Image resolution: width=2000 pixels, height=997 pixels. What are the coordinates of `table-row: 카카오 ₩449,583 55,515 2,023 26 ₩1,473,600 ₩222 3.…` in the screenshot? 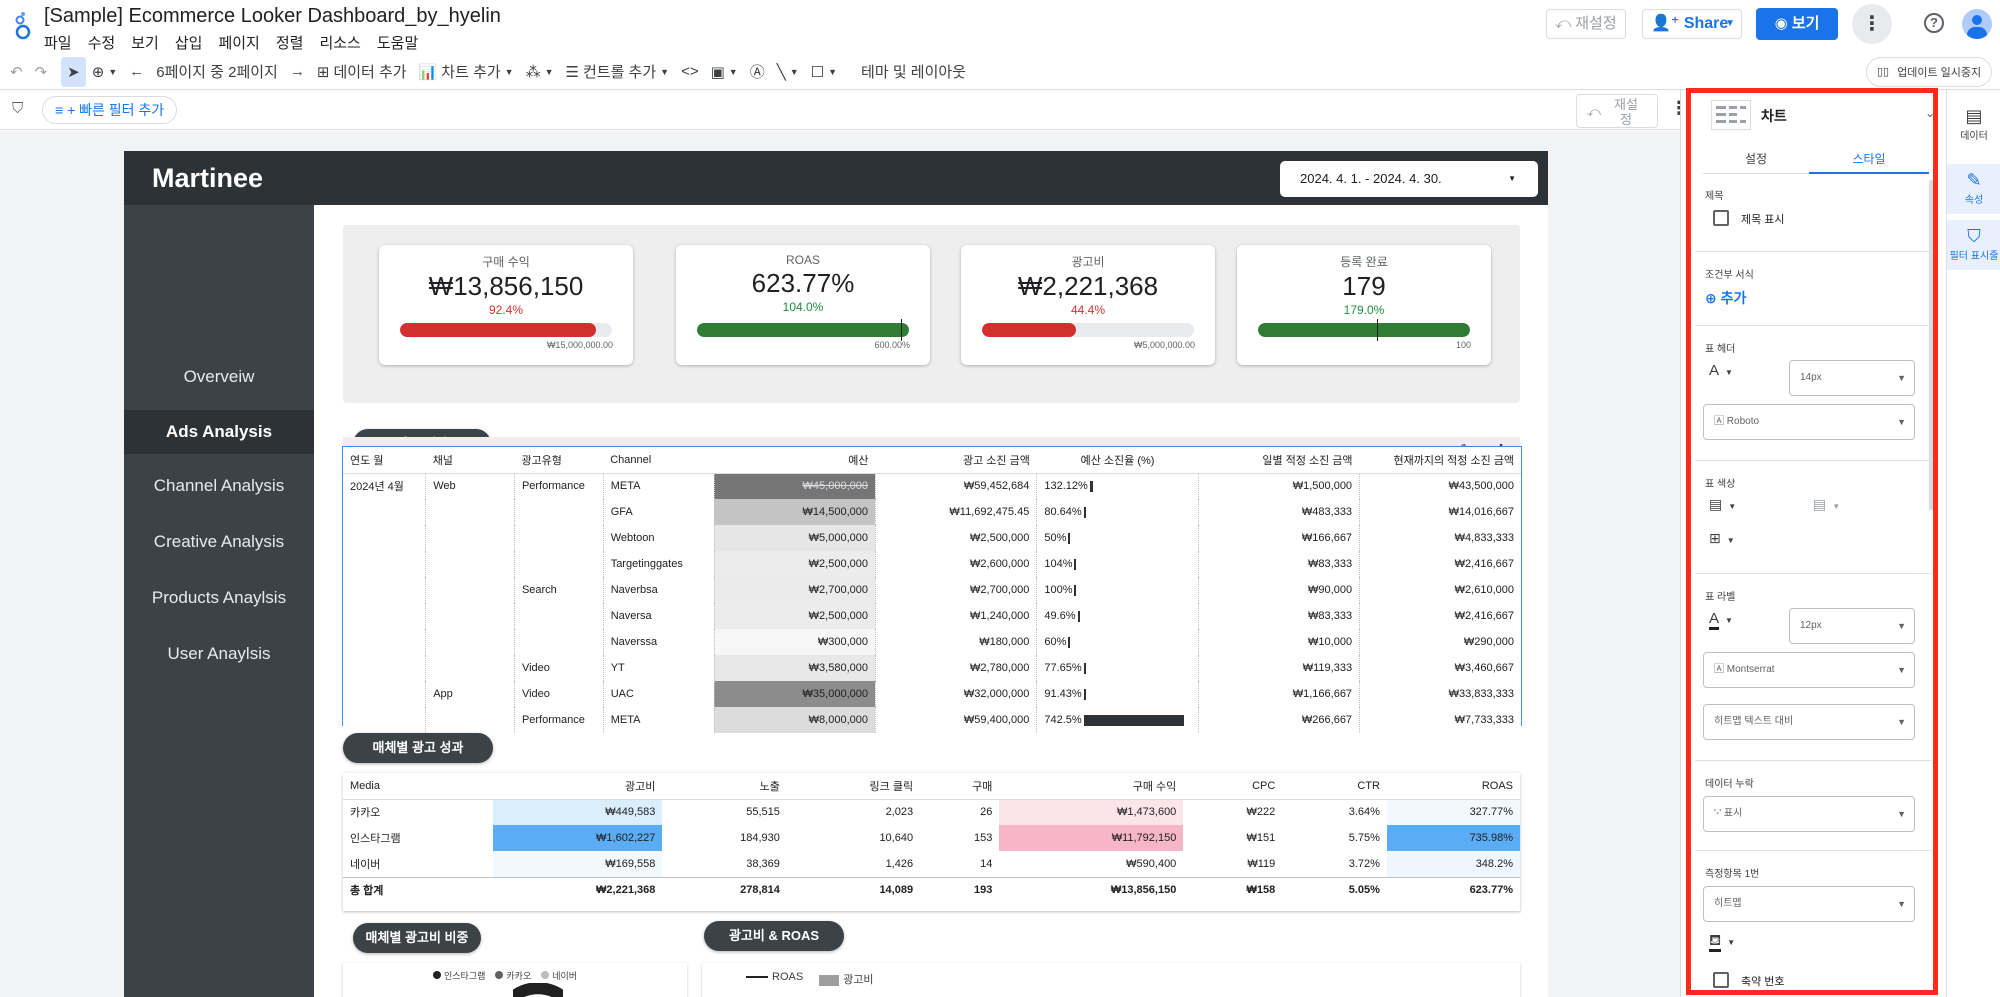 It's located at (931, 812).